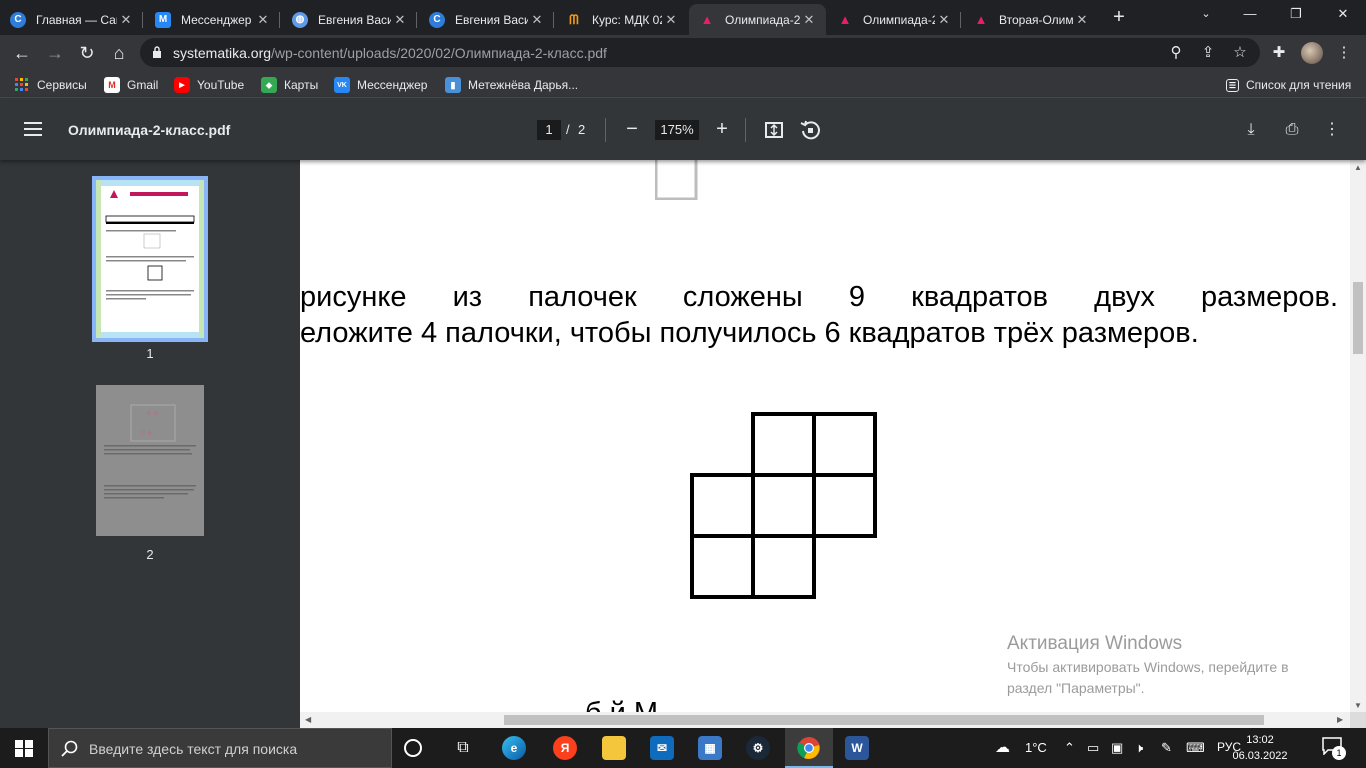 Image resolution: width=1366 pixels, height=768 pixels. What do you see at coordinates (722, 130) in the screenshot?
I see `zoom-in-button: +` at bounding box center [722, 130].